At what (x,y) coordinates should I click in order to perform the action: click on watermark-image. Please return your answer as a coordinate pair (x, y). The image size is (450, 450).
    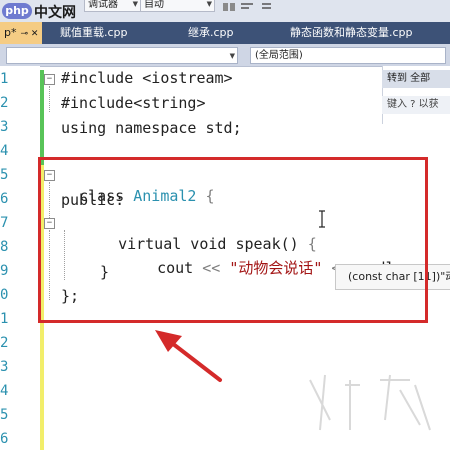
    Looking at the image, I should click on (370, 402).